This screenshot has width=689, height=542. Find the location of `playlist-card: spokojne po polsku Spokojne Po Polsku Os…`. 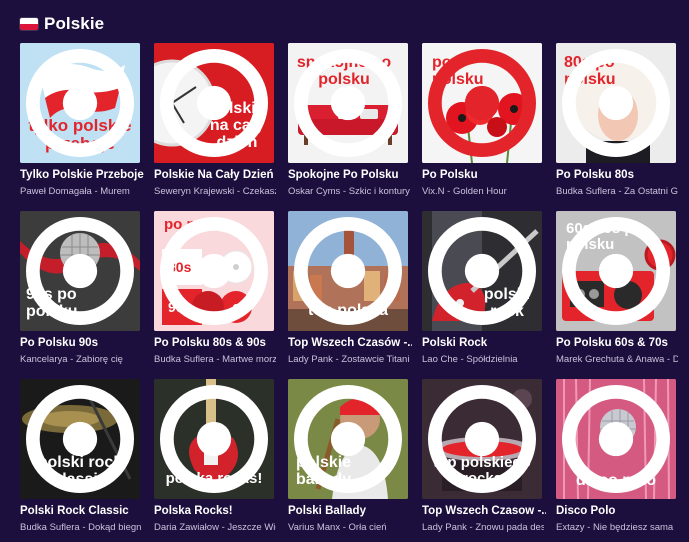

playlist-card: spokojne po polsku Spokojne Po Polsku Os… is located at coordinates (349, 122).